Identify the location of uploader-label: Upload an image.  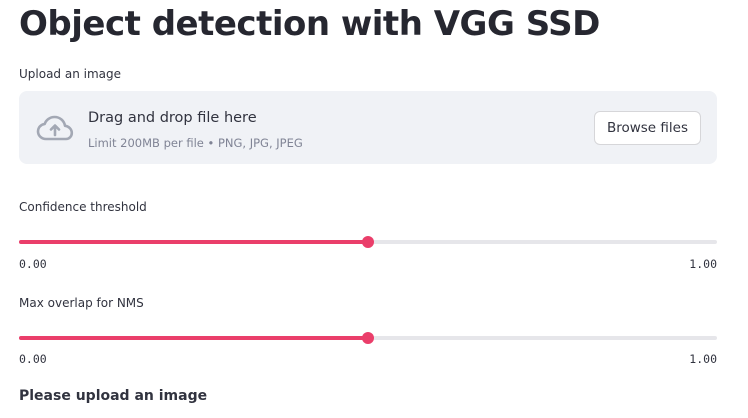
(70, 74).